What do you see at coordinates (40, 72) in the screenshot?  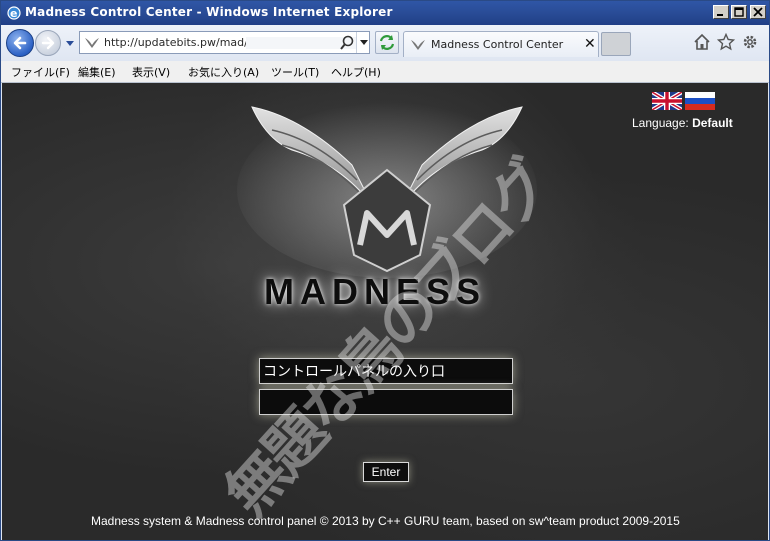 I see `menu-file: ファイル(F)` at bounding box center [40, 72].